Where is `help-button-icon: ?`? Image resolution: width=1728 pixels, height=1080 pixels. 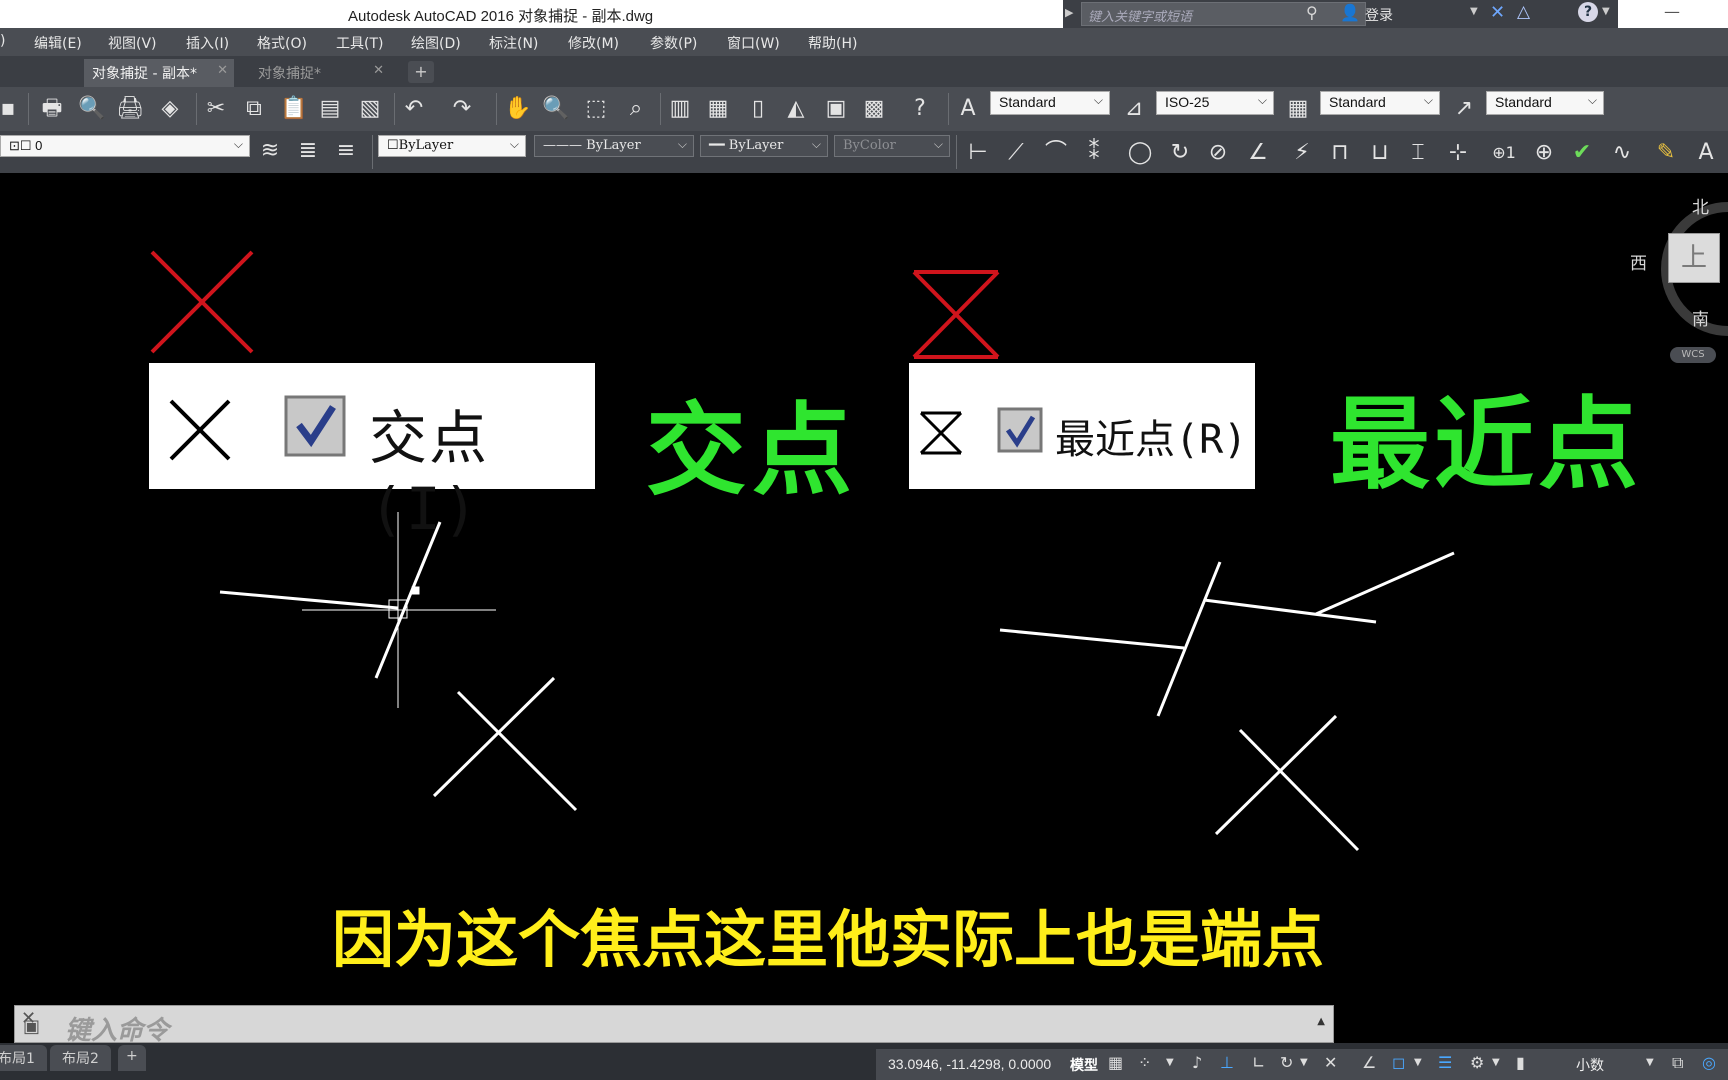
help-button-icon: ? is located at coordinates (920, 109).